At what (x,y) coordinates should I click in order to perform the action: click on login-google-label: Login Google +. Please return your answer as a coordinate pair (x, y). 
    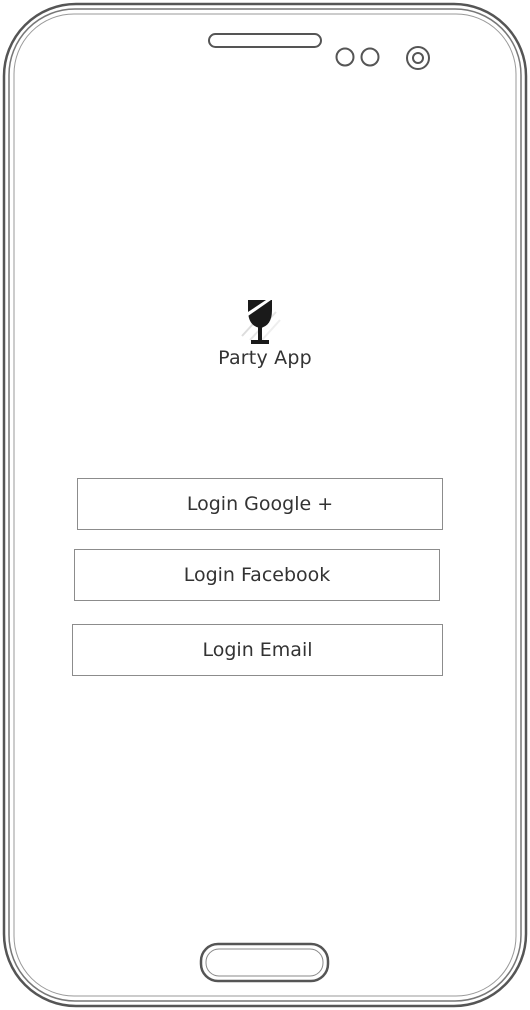
    Looking at the image, I should click on (260, 504).